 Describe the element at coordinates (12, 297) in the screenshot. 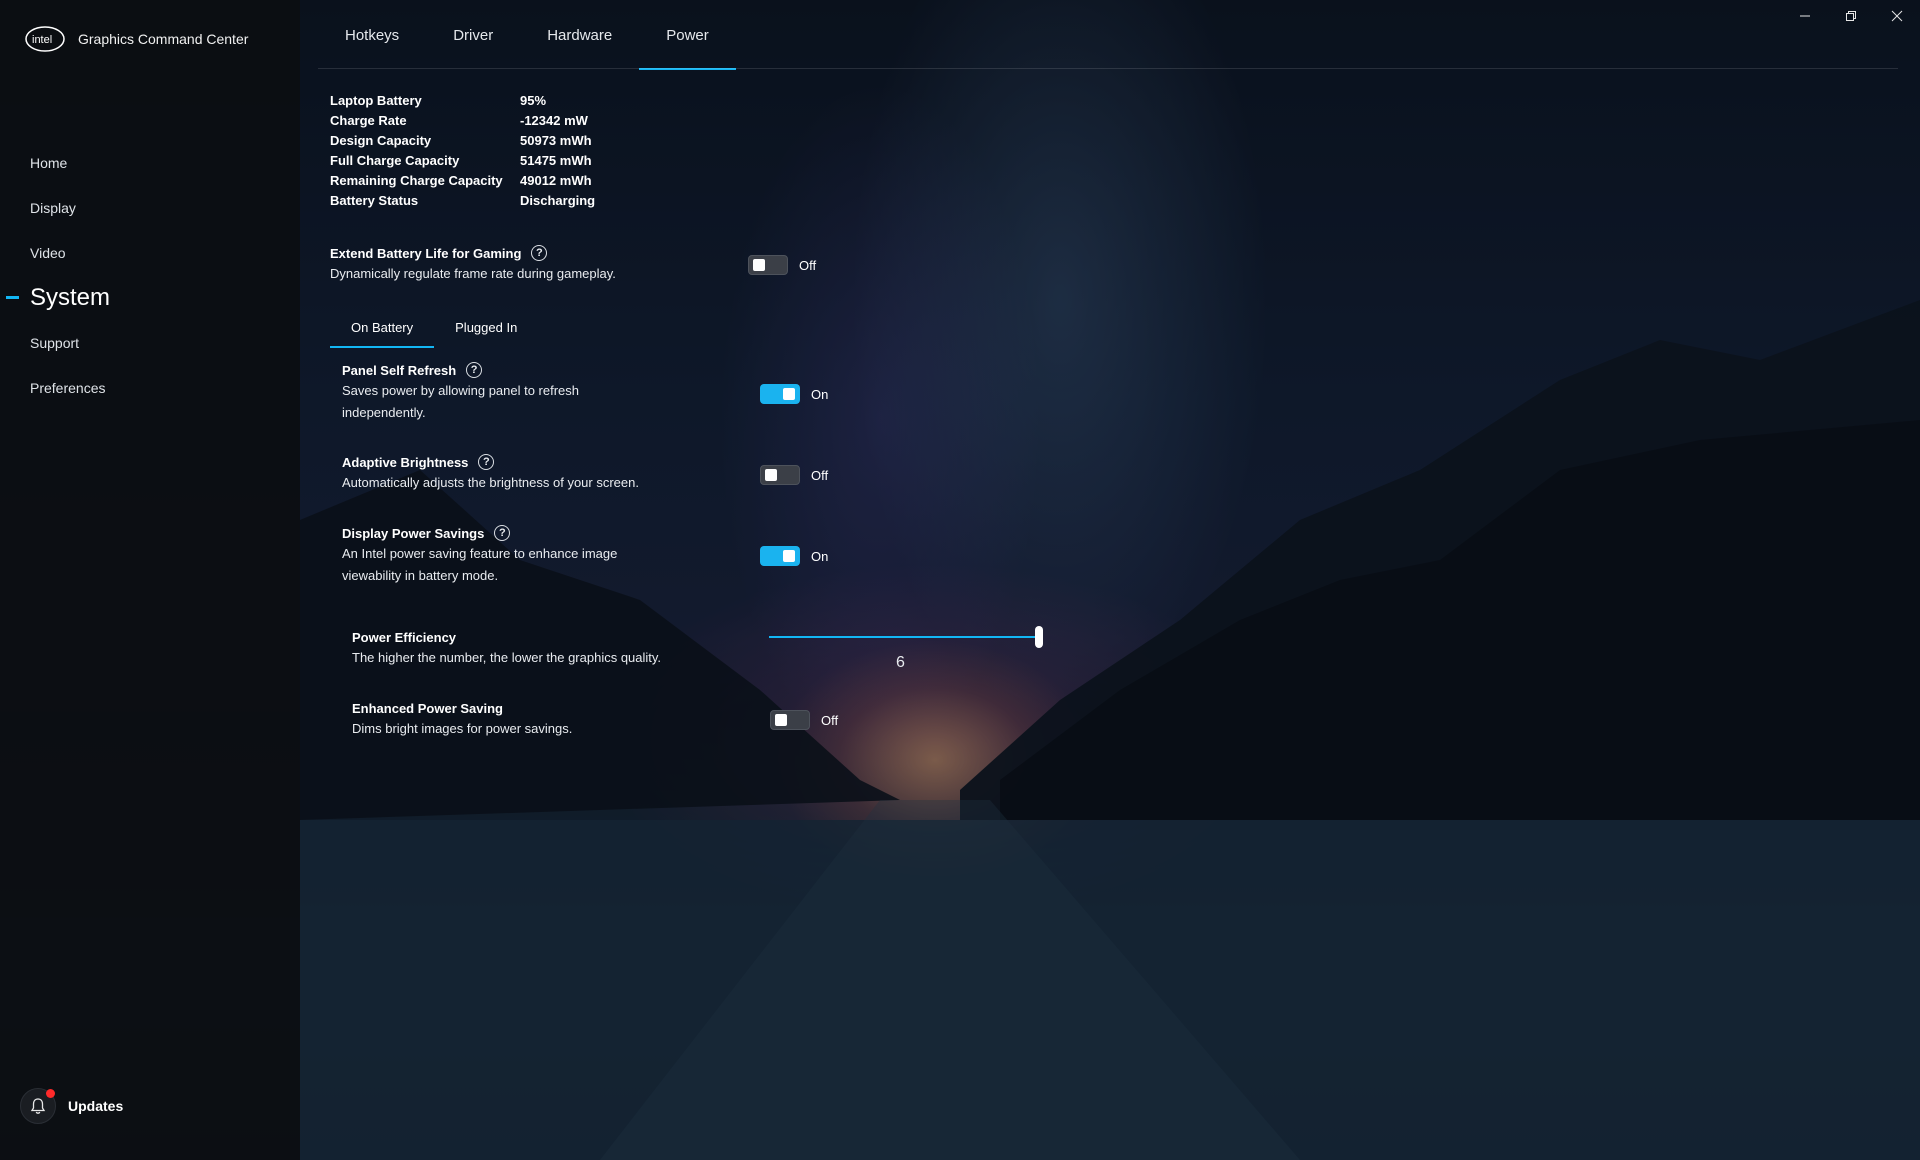

I see `active-marker` at that location.